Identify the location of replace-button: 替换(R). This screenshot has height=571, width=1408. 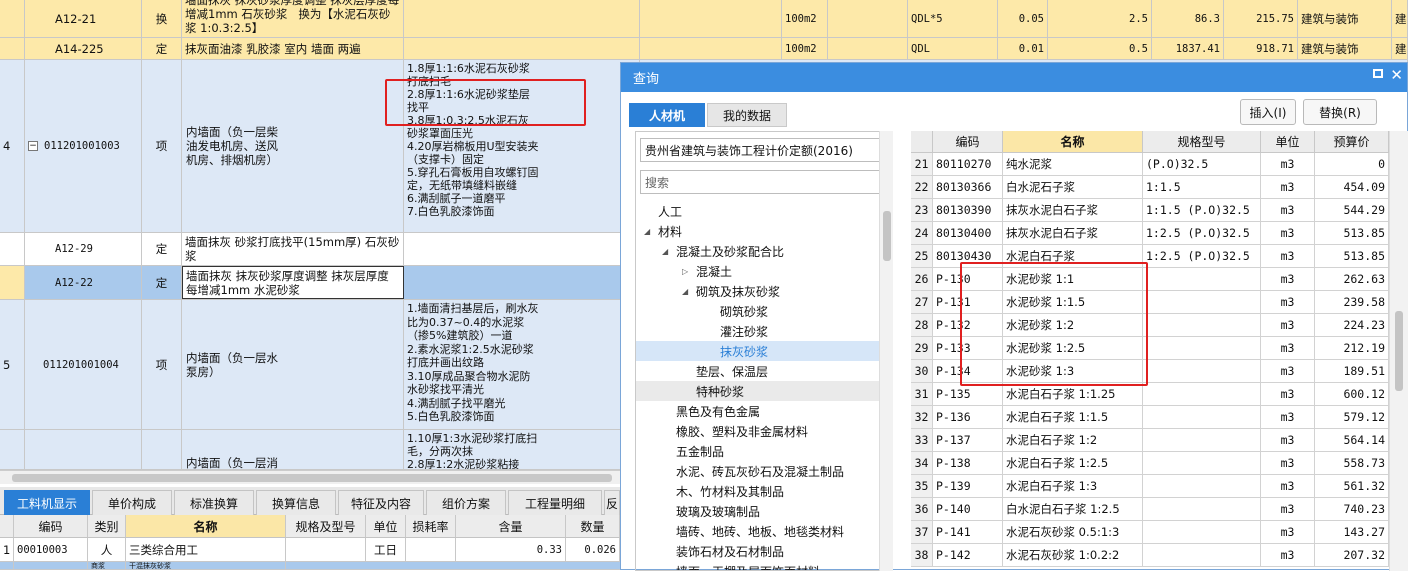
(1340, 112).